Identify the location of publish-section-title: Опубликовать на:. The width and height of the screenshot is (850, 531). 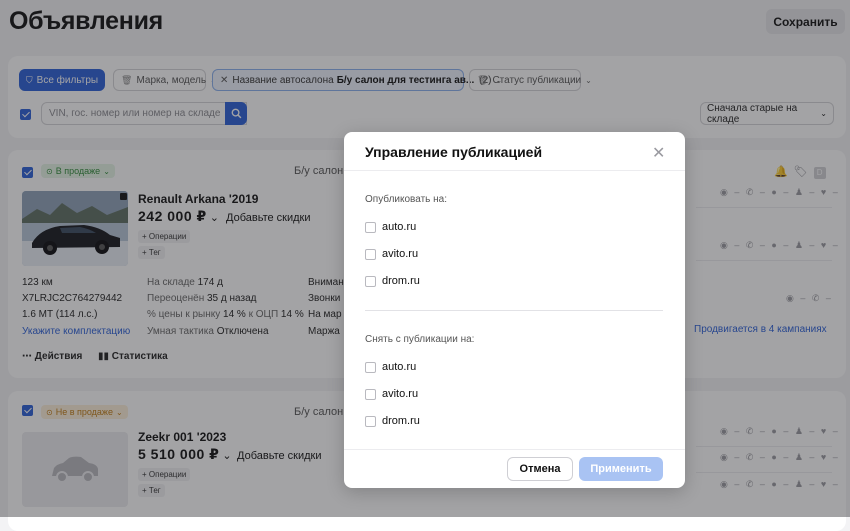
(406, 199).